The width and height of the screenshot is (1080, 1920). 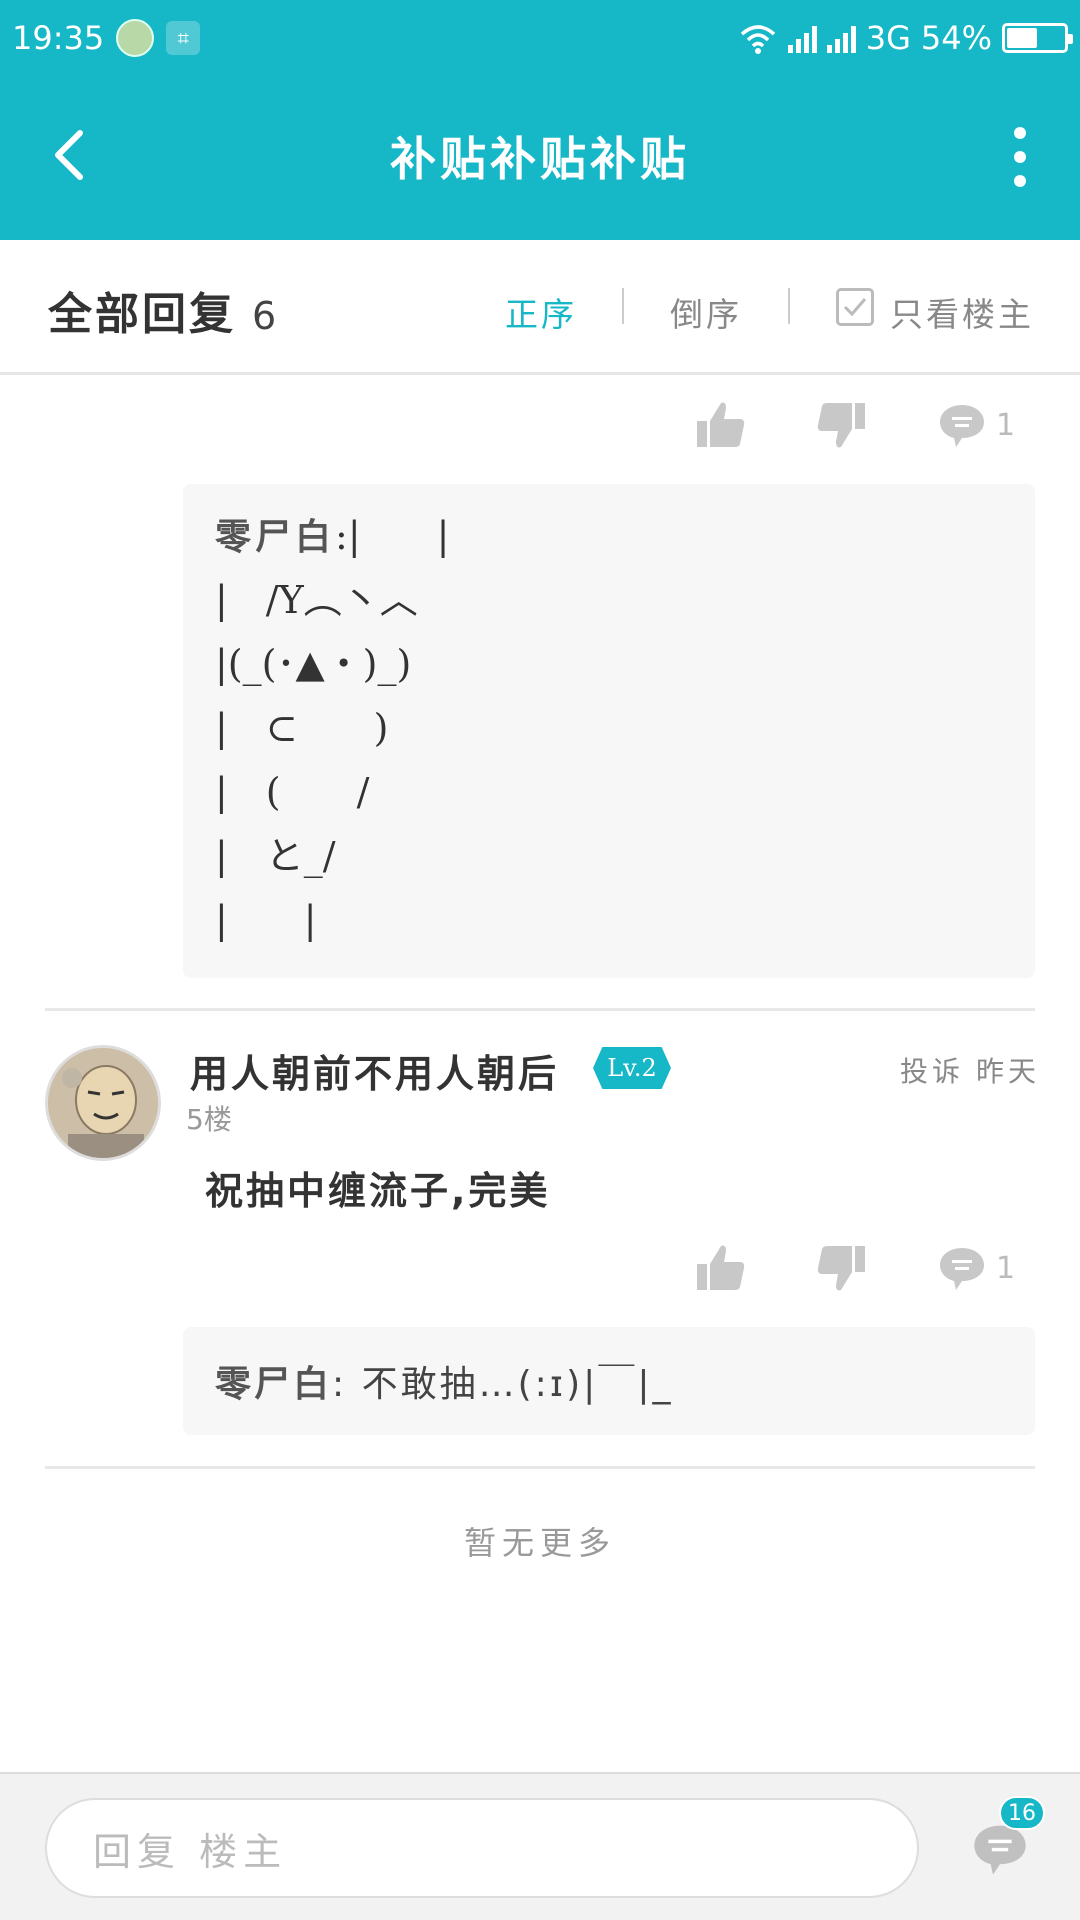 I want to click on network-type: 3G, so click(x=888, y=37).